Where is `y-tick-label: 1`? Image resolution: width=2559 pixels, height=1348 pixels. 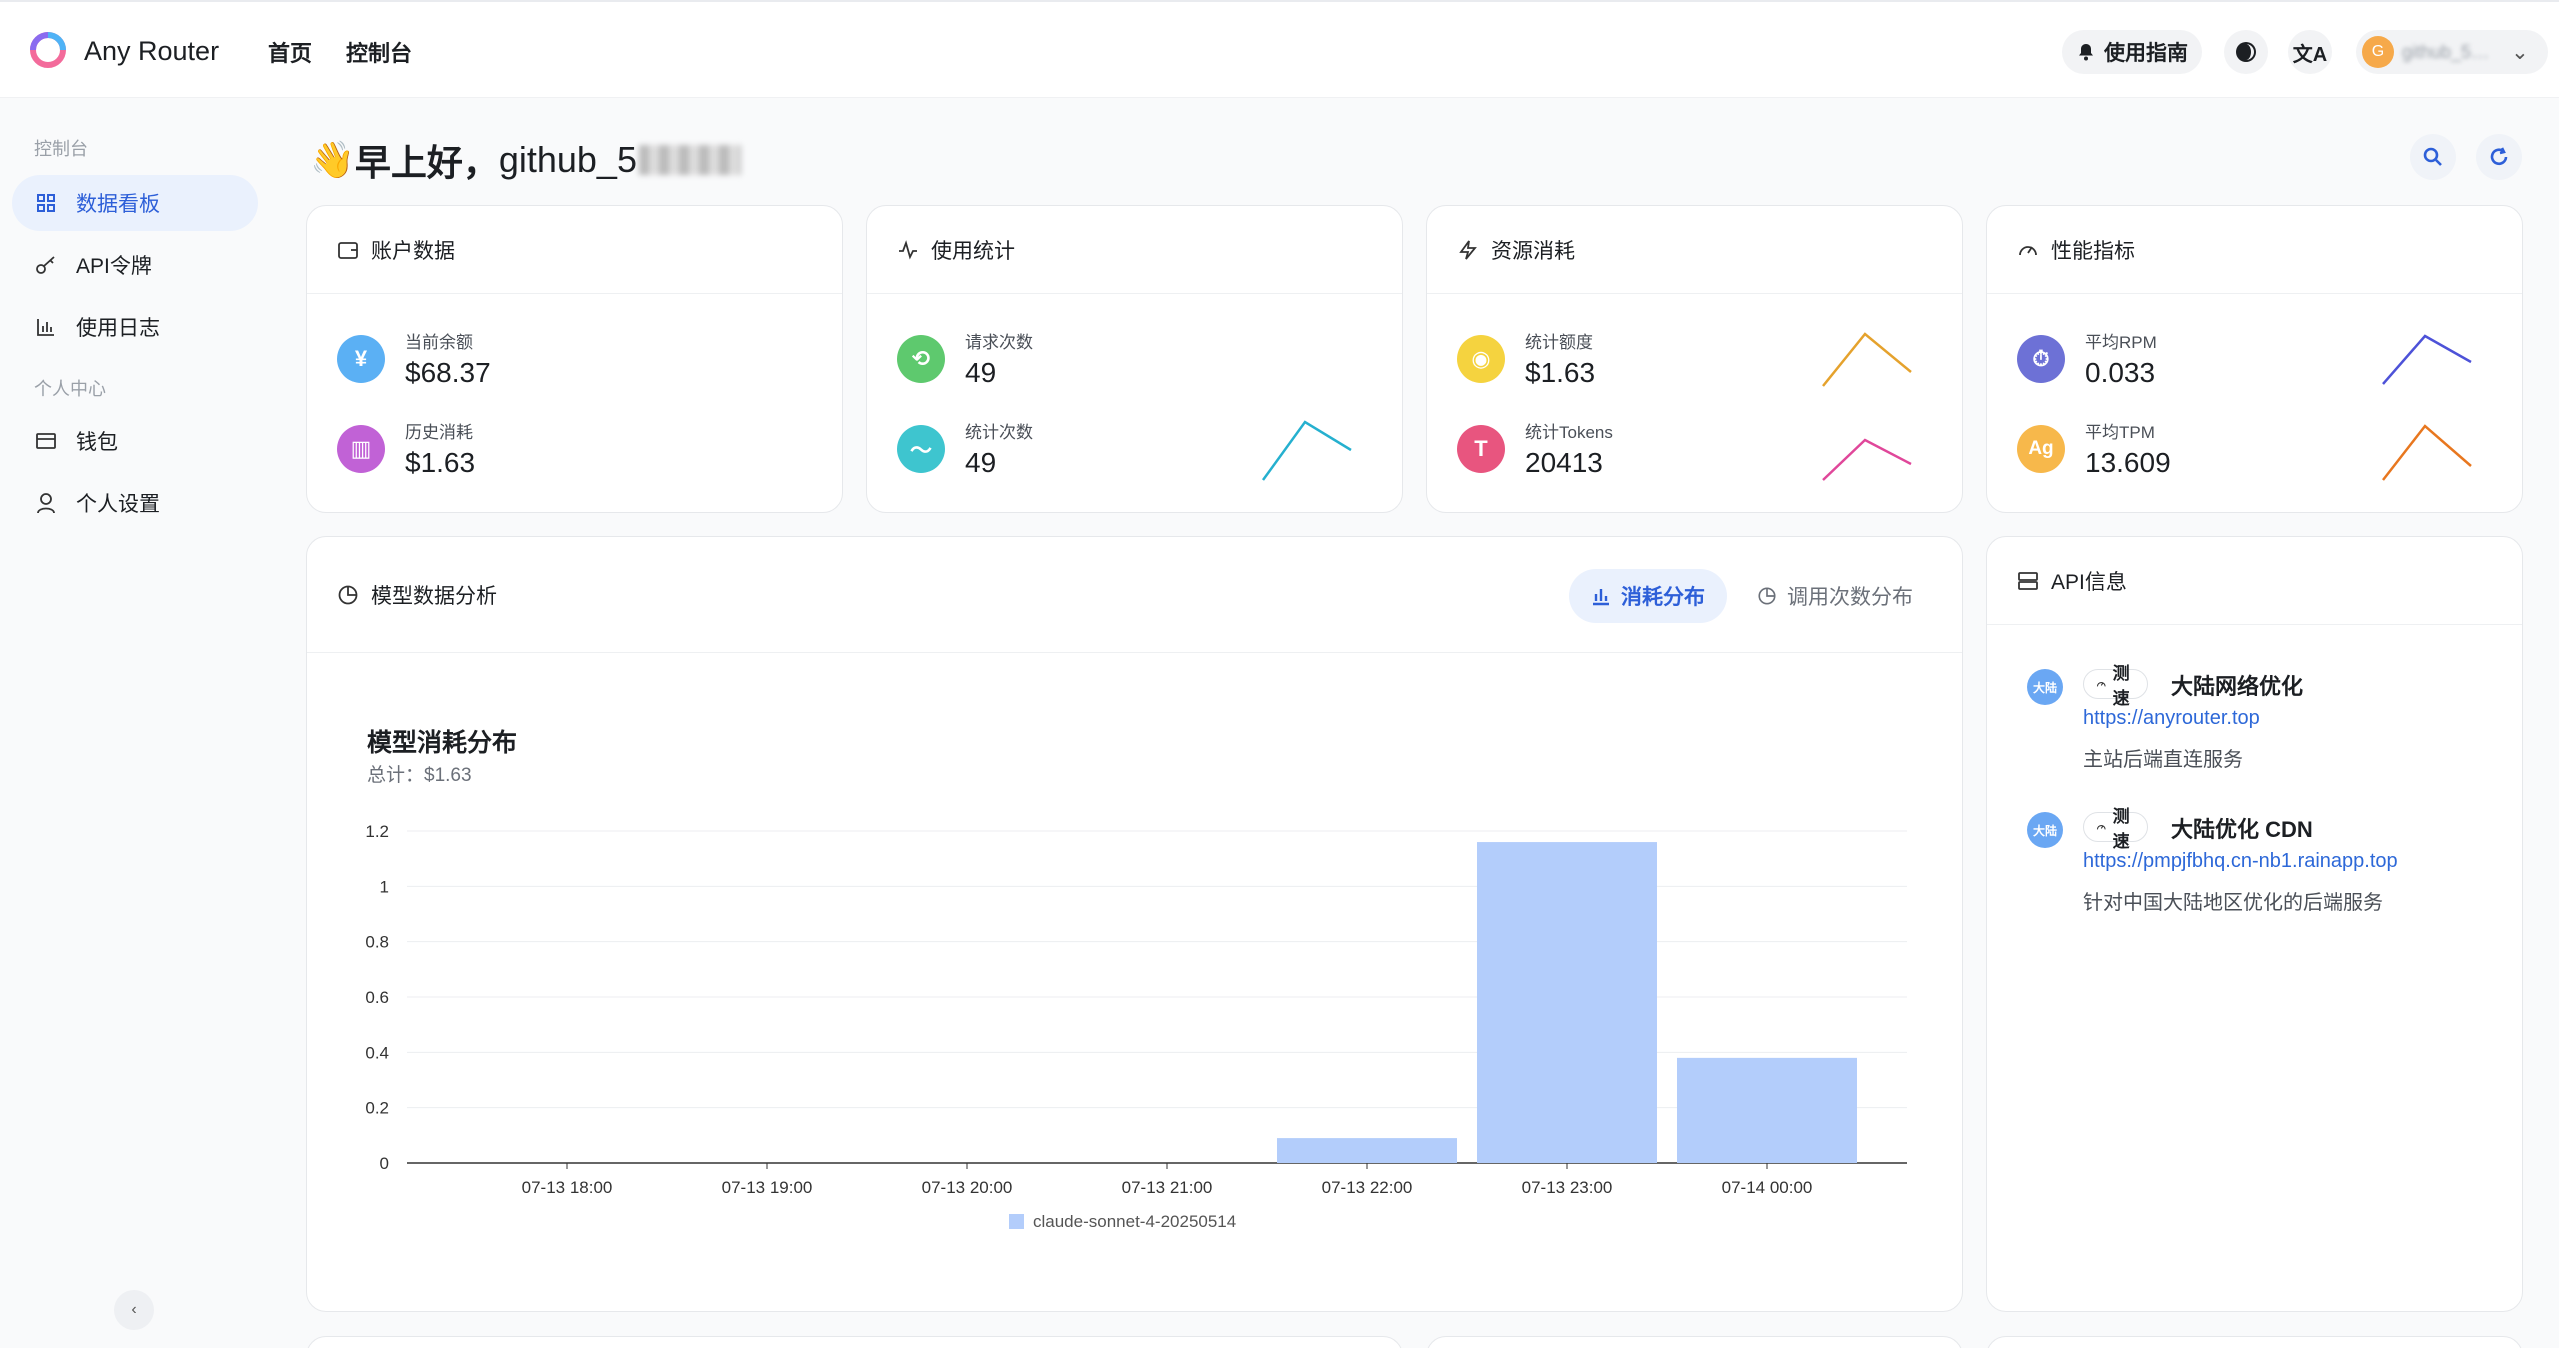 y-tick-label: 1 is located at coordinates (384, 886).